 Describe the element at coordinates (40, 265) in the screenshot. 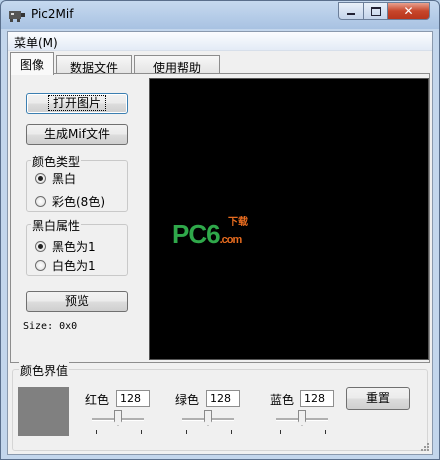

I see `radio-white-indicator` at that location.